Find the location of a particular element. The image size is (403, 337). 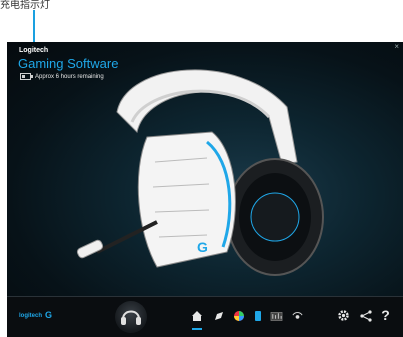

lighting-icon is located at coordinates (238, 315).